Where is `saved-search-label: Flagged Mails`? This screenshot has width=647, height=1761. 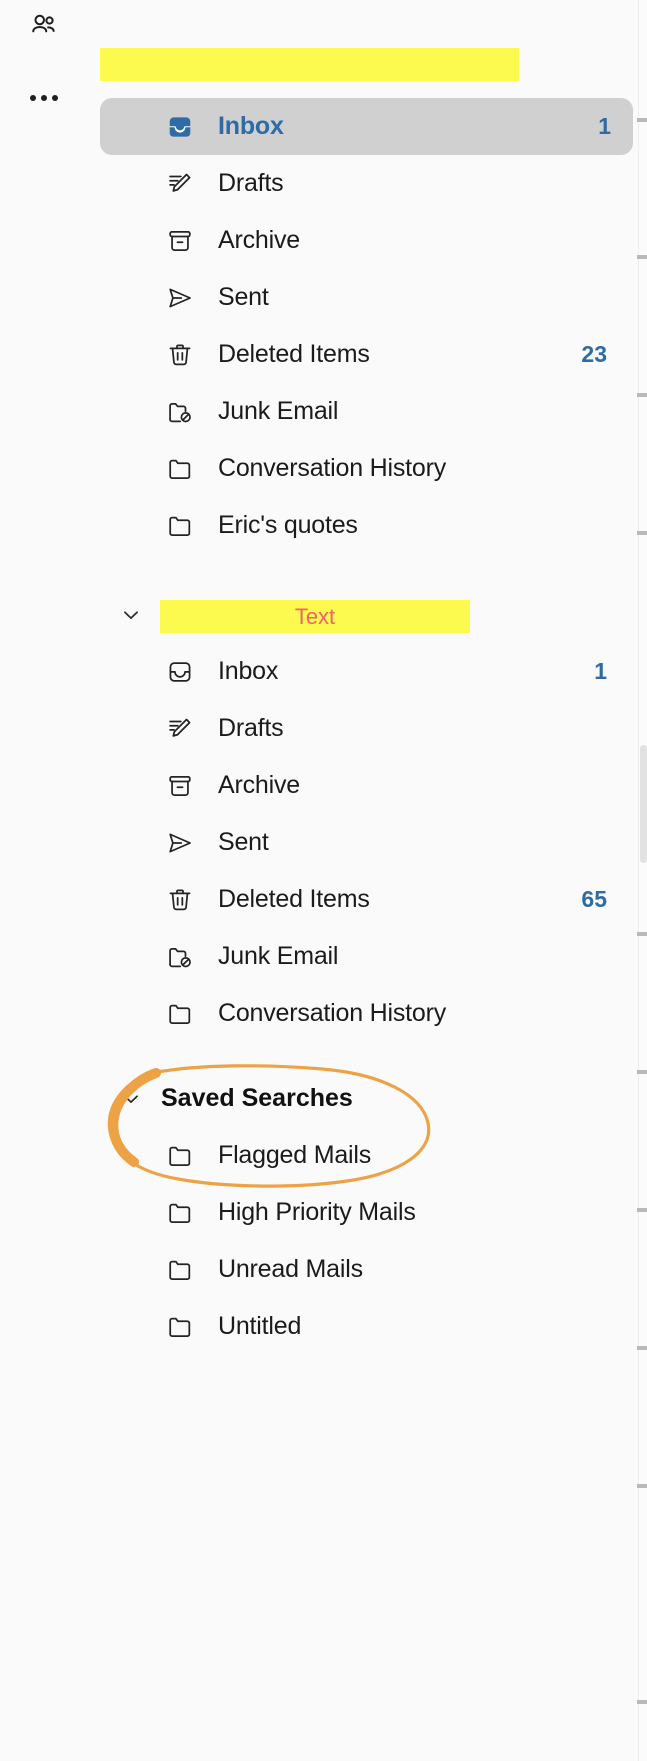
saved-search-label: Flagged Mails is located at coordinates (295, 1155).